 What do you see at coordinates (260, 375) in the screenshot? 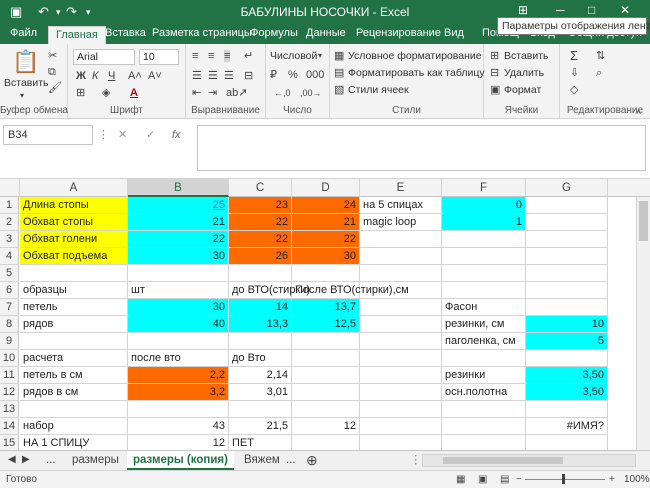
I see `cell-c11: 2,14` at bounding box center [260, 375].